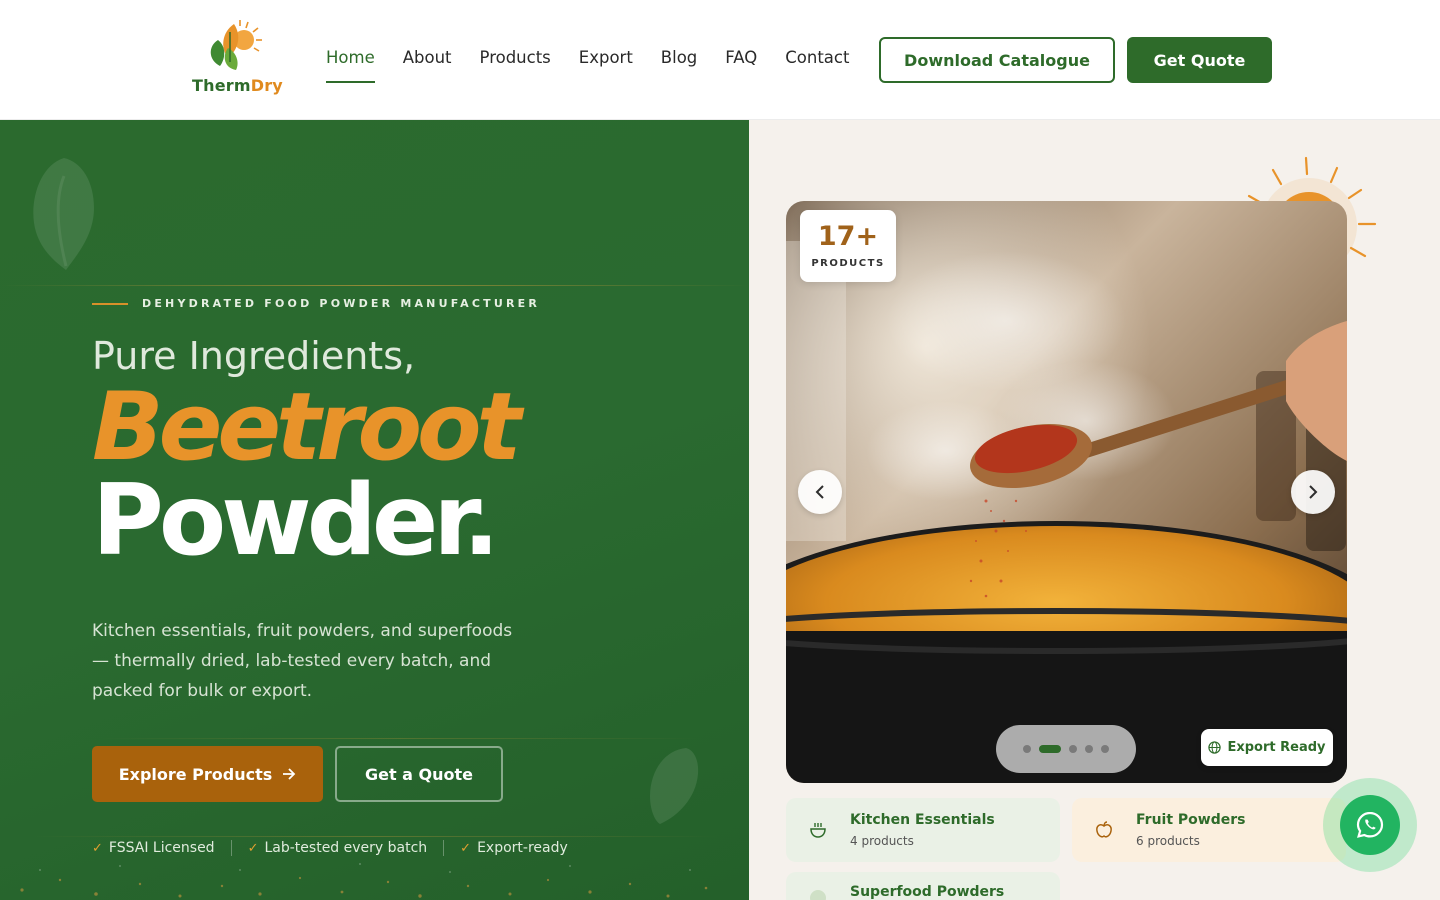 The height and width of the screenshot is (900, 1440). Describe the element at coordinates (419, 774) in the screenshot. I see `get-a-quote-button: Get a Quote` at that location.